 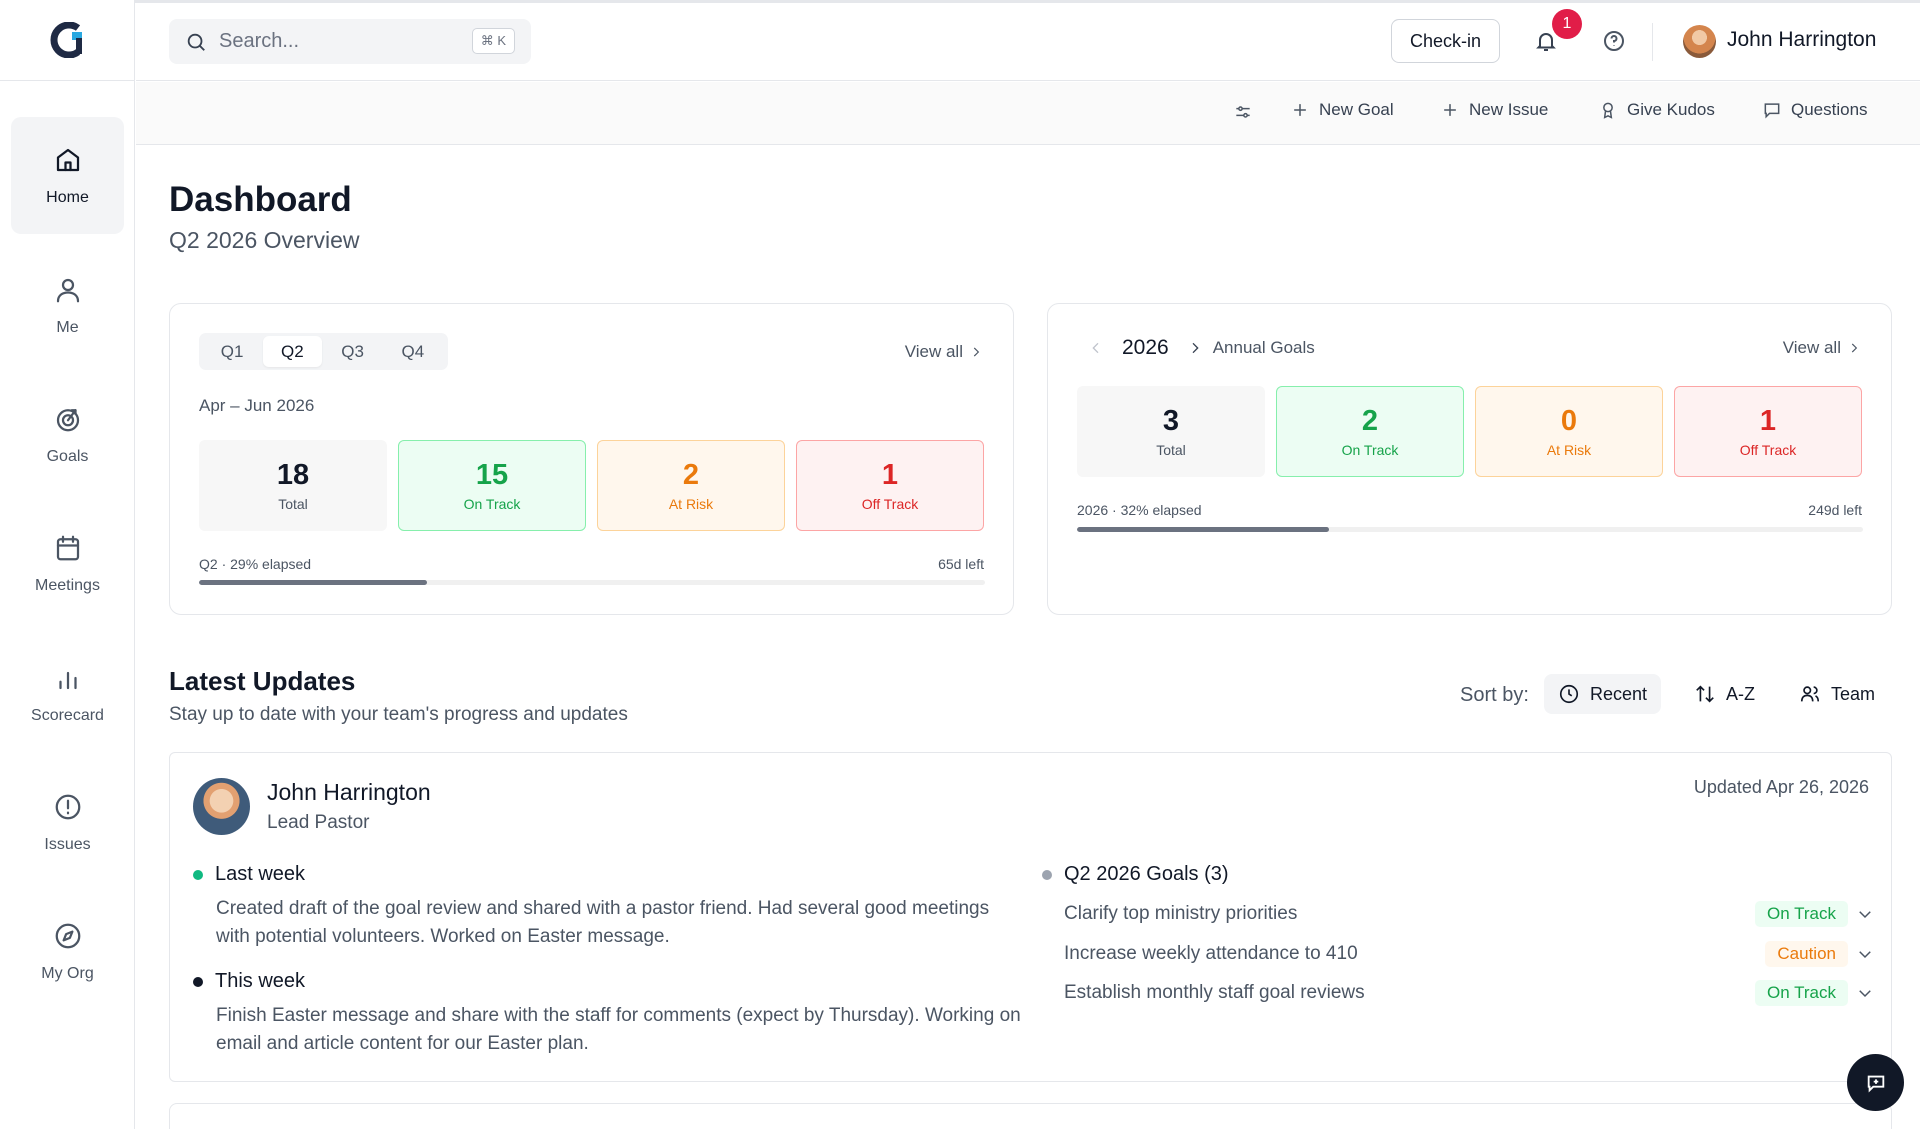 I want to click on stat-value: 0, so click(x=1569, y=421).